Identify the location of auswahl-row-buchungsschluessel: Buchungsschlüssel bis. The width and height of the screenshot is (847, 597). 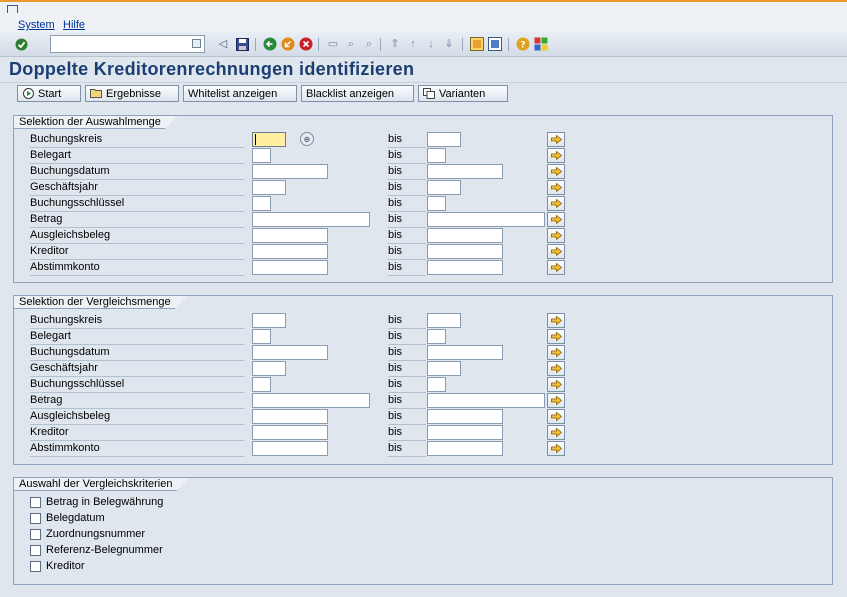
(423, 204).